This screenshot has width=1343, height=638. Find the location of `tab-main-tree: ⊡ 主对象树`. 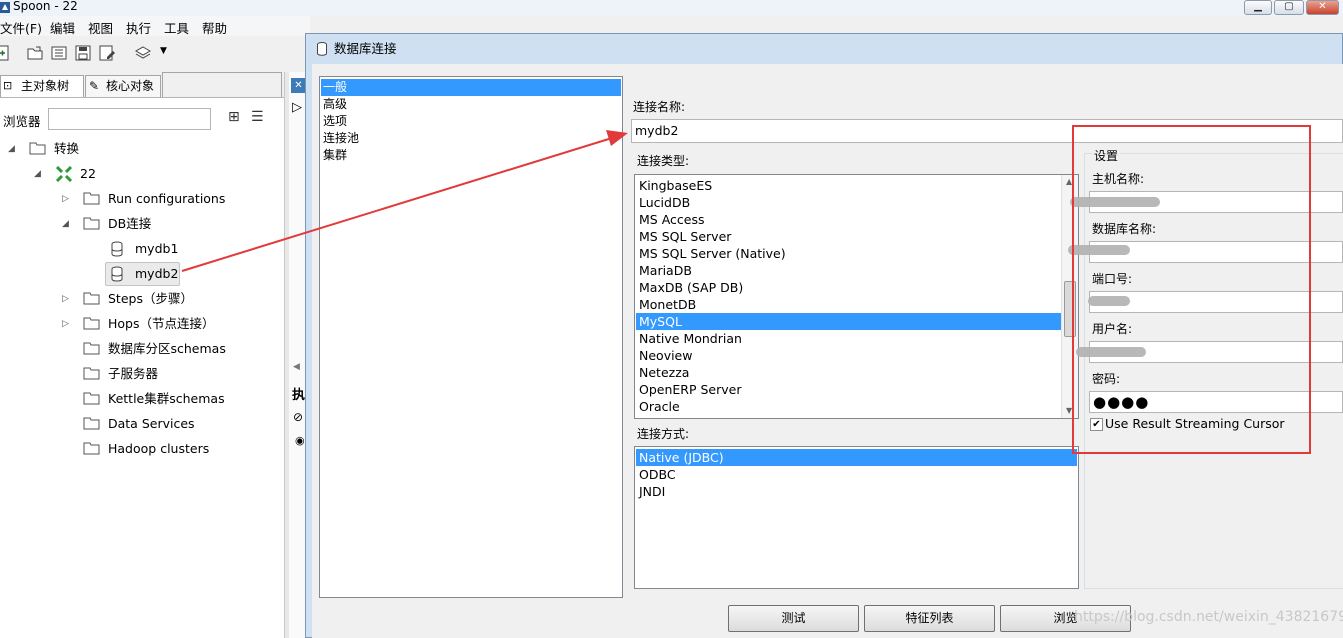

tab-main-tree: ⊡ 主对象树 is located at coordinates (42, 86).